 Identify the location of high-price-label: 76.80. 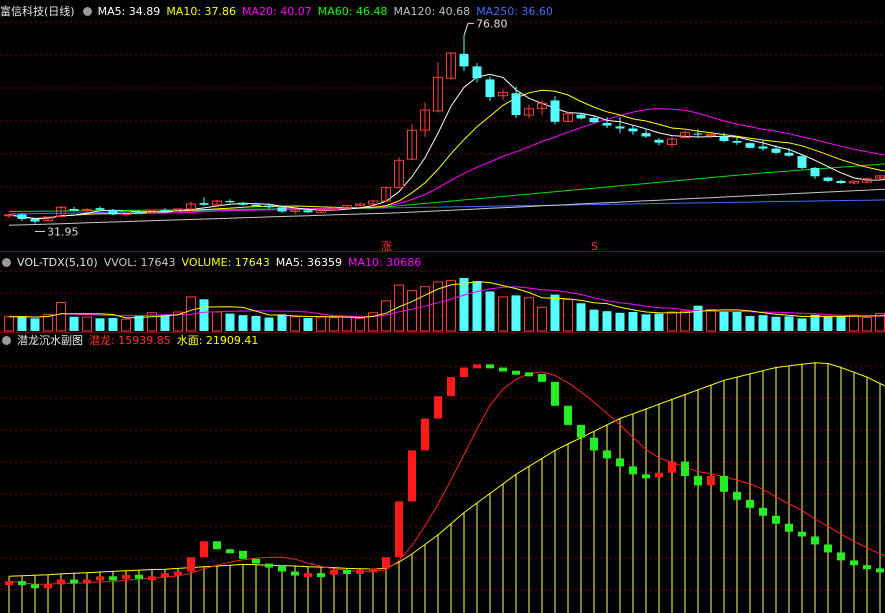
(492, 23).